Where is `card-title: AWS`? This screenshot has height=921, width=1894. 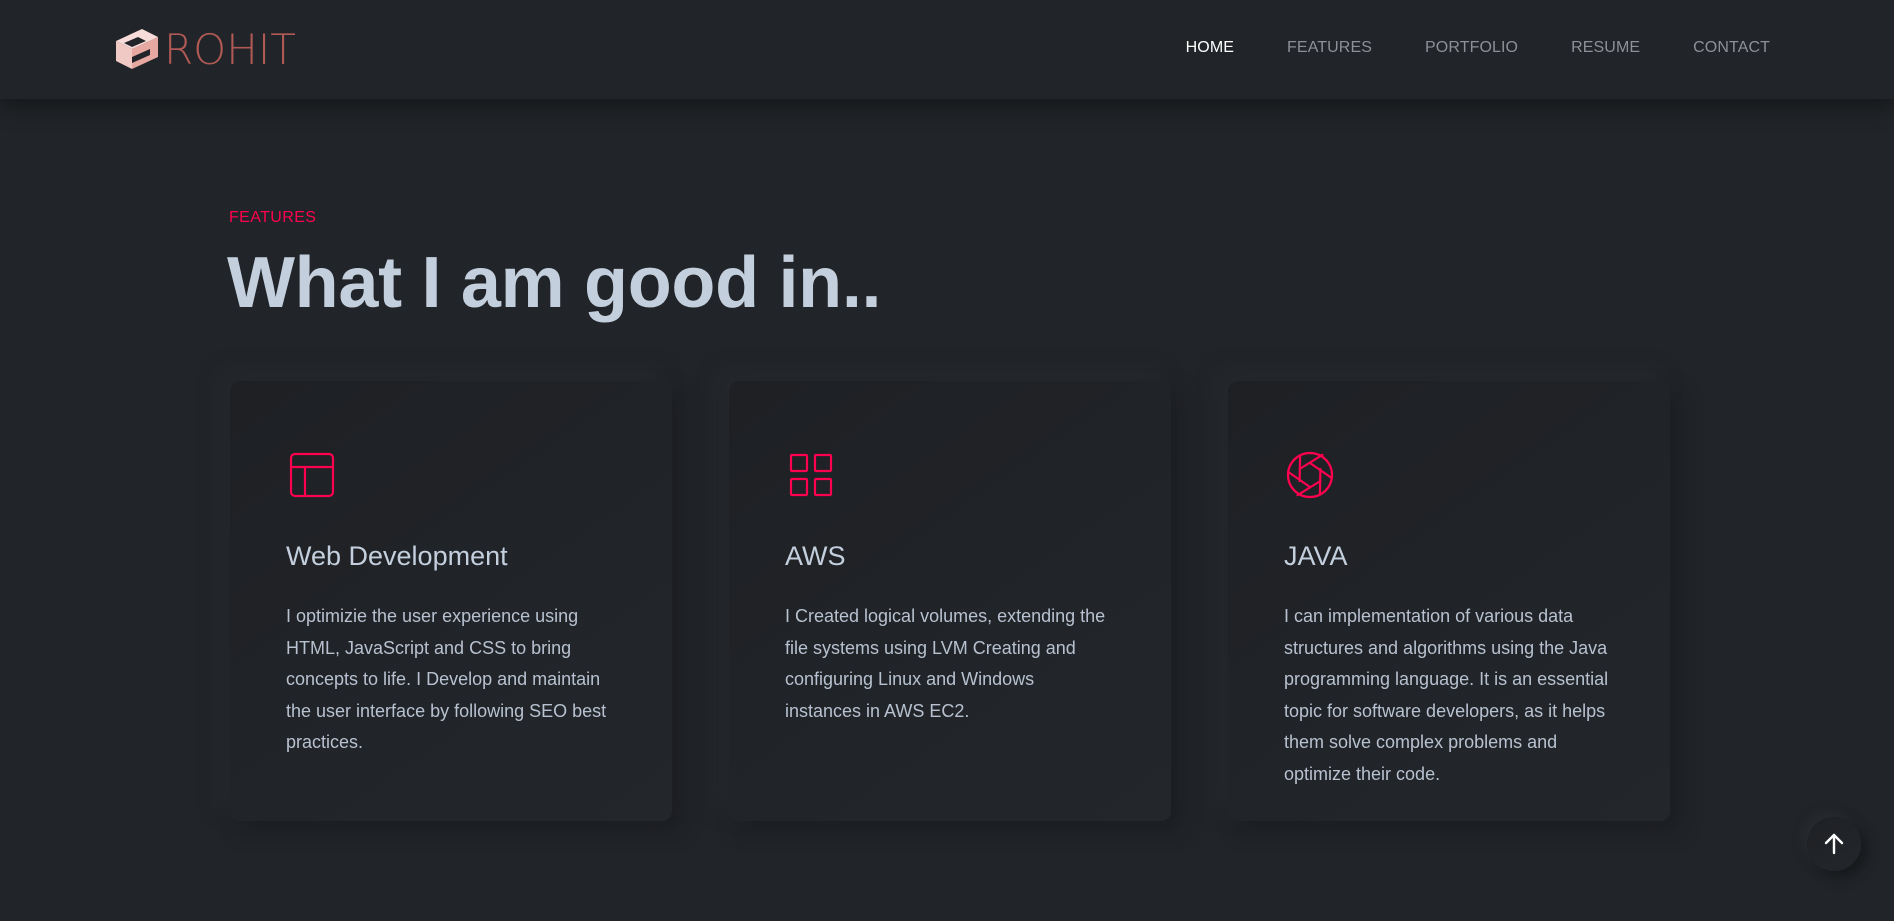 card-title: AWS is located at coordinates (815, 556).